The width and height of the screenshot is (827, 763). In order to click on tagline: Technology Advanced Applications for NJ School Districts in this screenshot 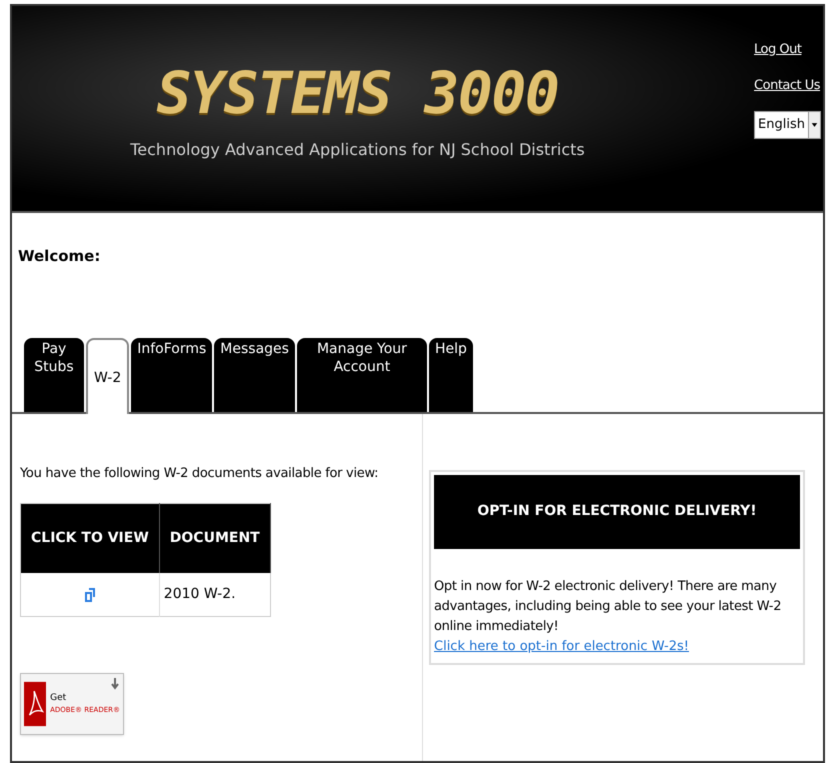, I will do `click(357, 150)`.